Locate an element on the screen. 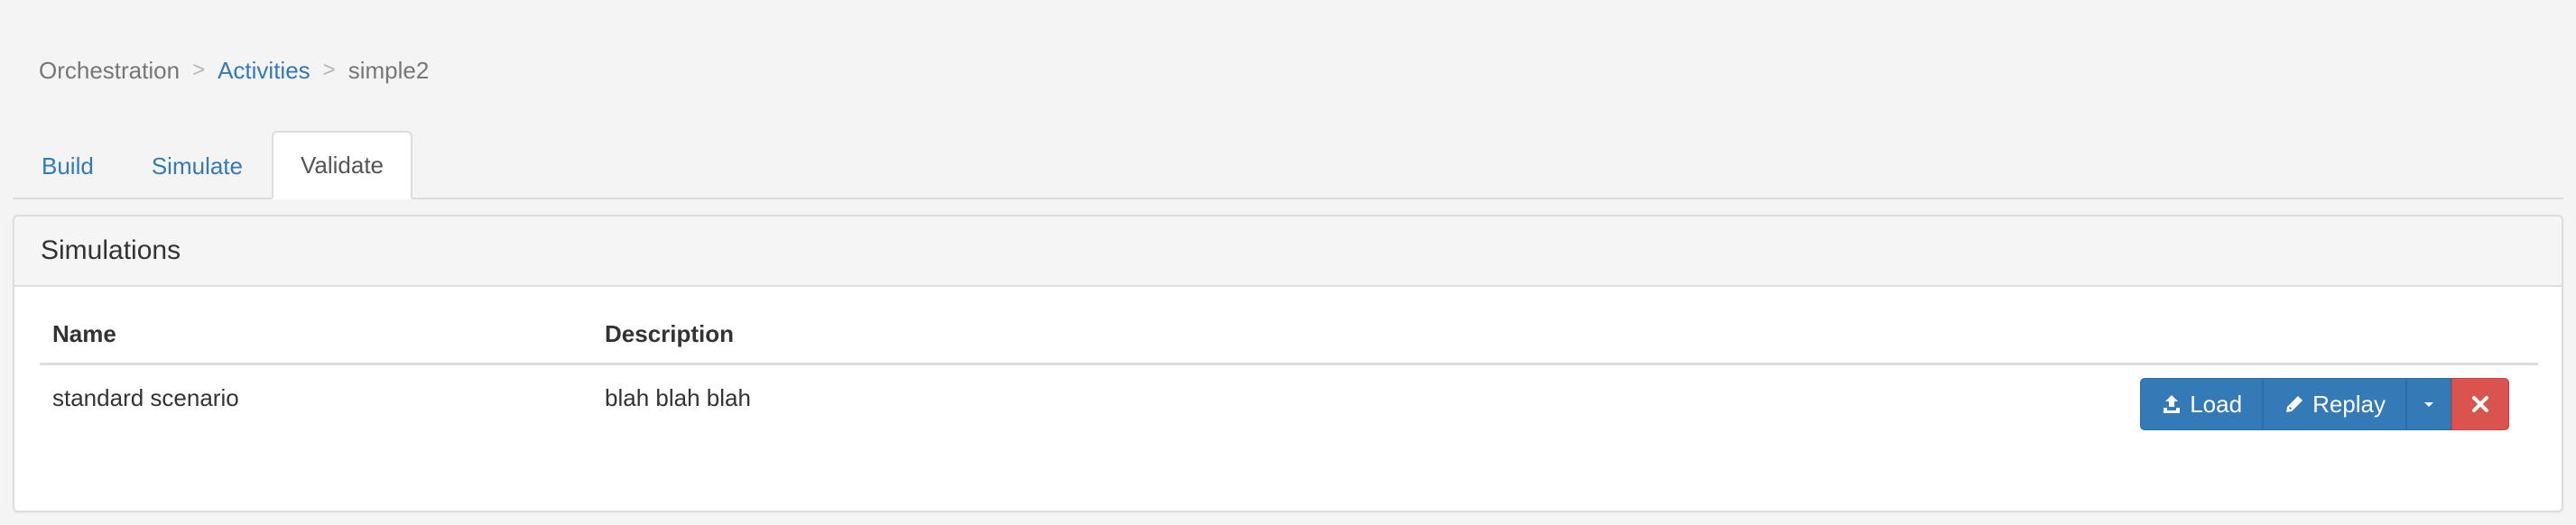 The height and width of the screenshot is (525, 2576). column-header-name: Name is located at coordinates (316, 335).